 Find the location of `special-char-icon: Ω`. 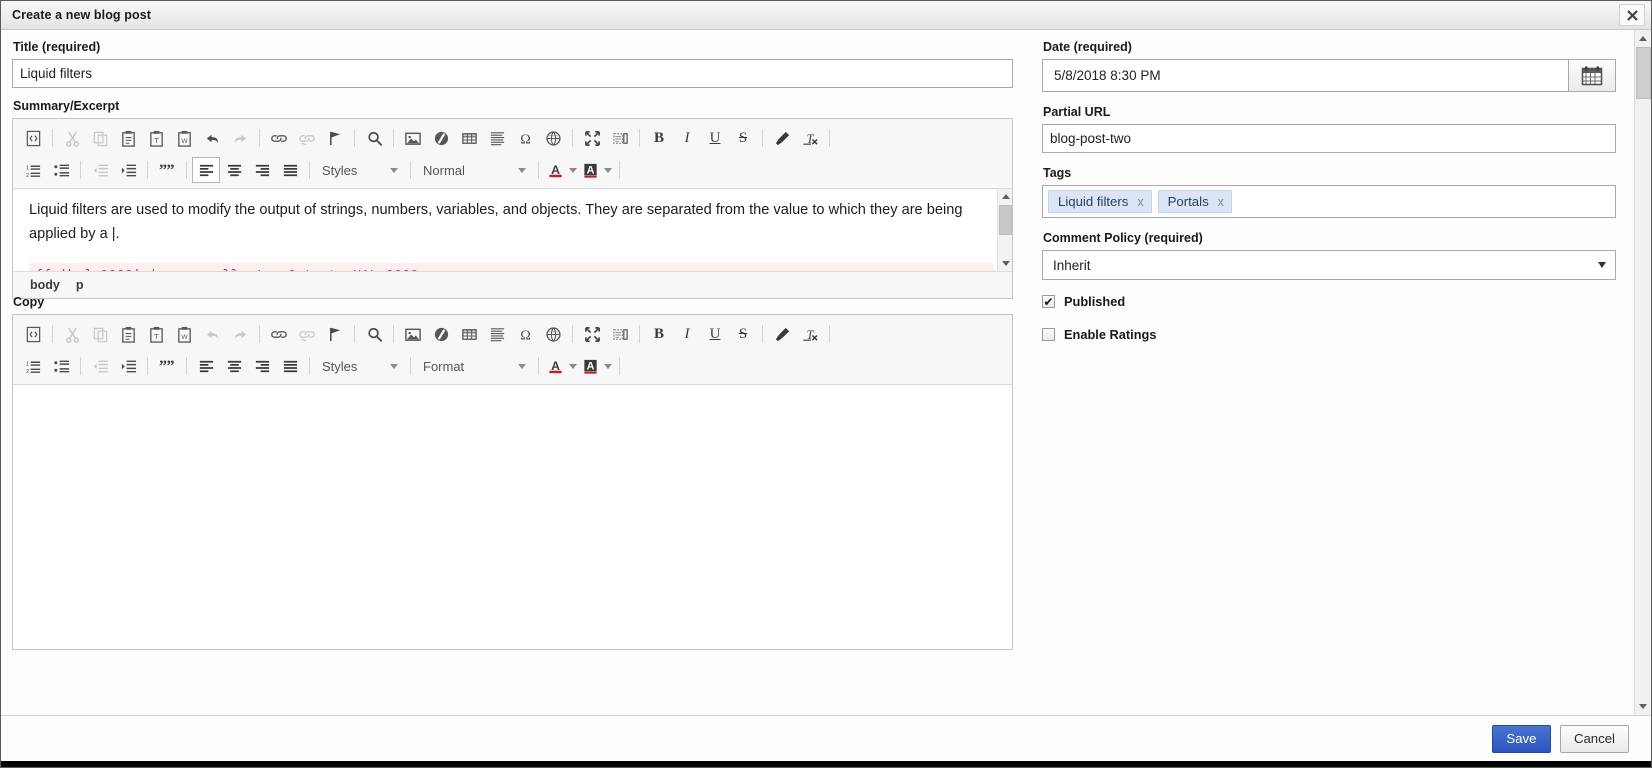

special-char-icon: Ω is located at coordinates (525, 334).